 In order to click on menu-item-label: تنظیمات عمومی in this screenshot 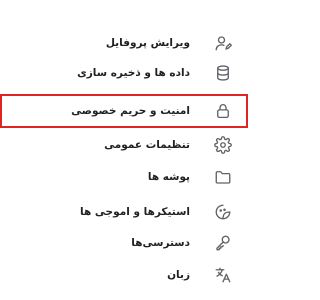, I will do `click(147, 145)`.